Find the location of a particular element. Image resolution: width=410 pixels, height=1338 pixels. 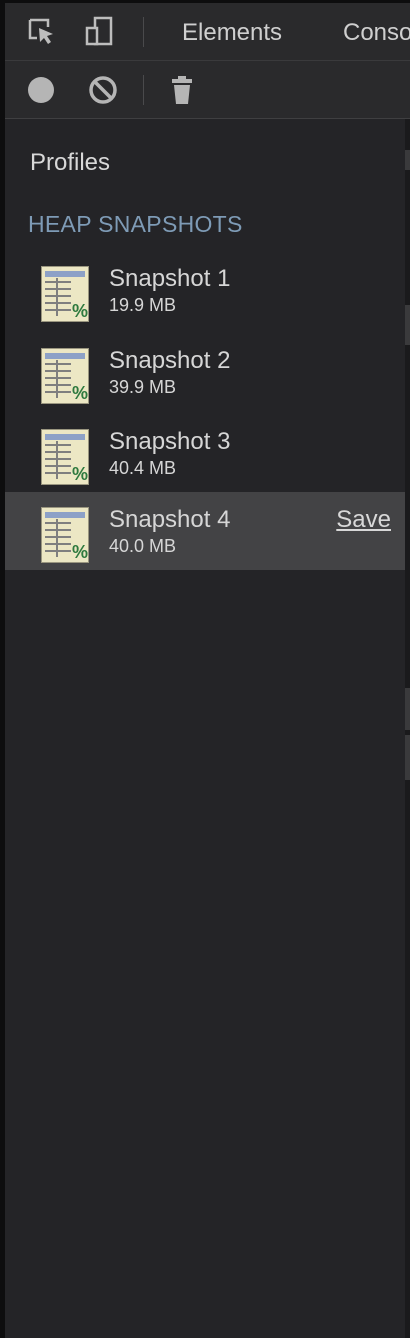

snapshot-size: 19.9 MB is located at coordinates (143, 305).